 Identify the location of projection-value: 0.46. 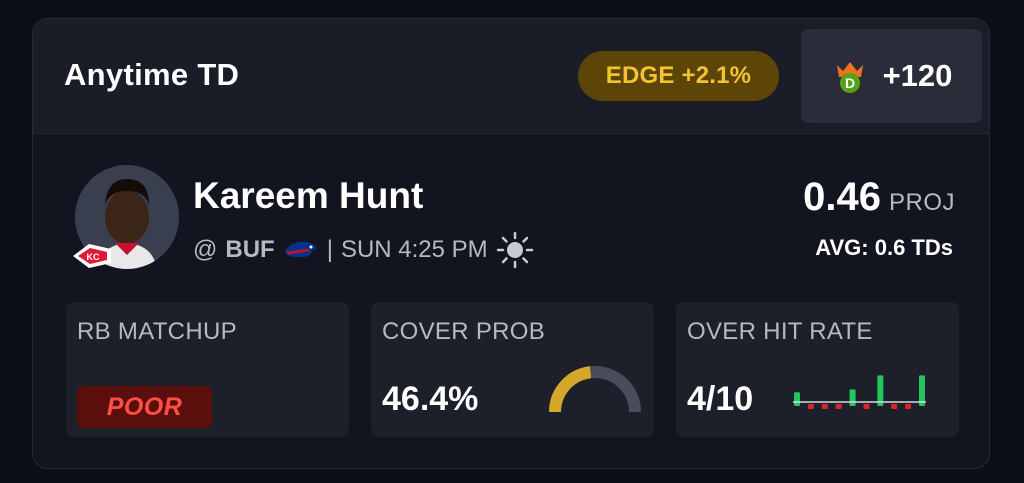
(842, 197).